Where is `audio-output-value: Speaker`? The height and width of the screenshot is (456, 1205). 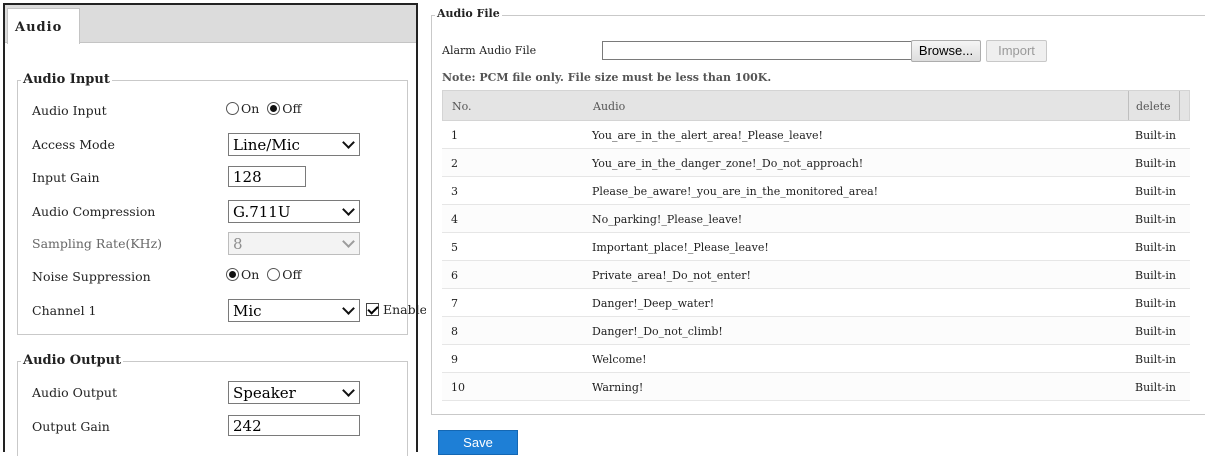 audio-output-value: Speaker is located at coordinates (264, 393).